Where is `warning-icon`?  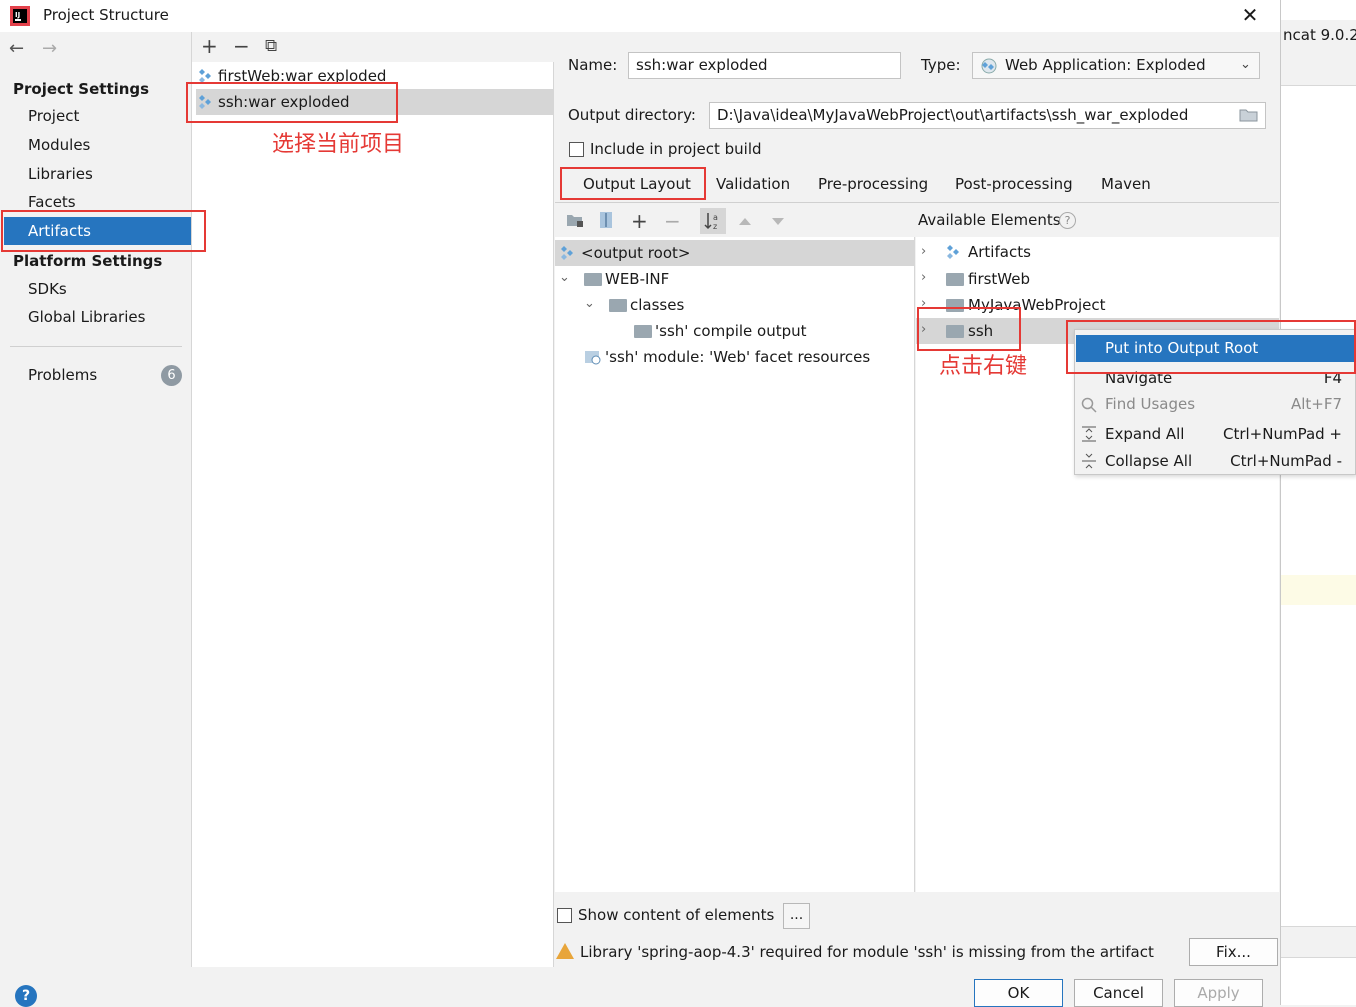 warning-icon is located at coordinates (565, 951).